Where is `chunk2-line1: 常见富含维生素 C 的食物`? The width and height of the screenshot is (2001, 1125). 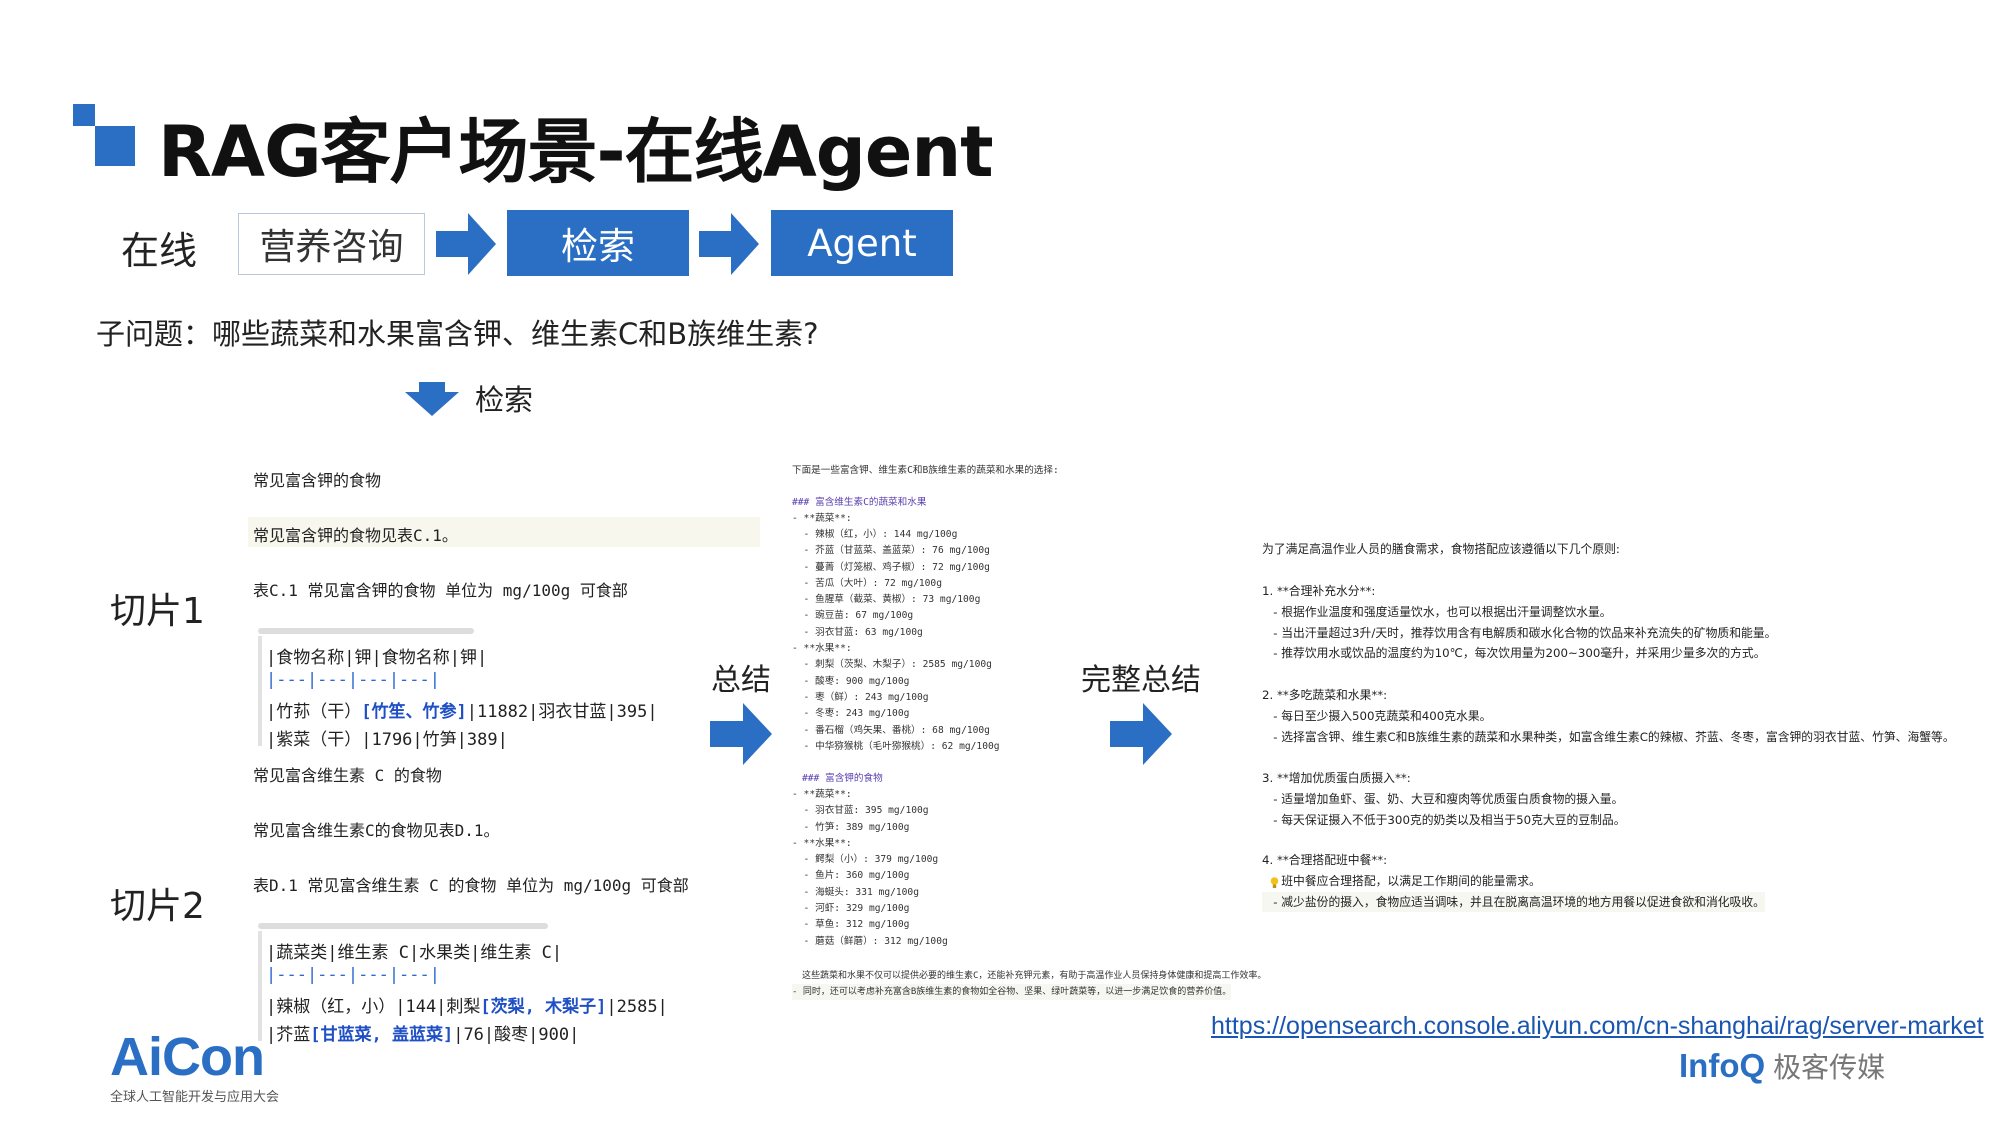
chunk2-line1: 常见富含维生素 C 的食物 is located at coordinates (347, 775).